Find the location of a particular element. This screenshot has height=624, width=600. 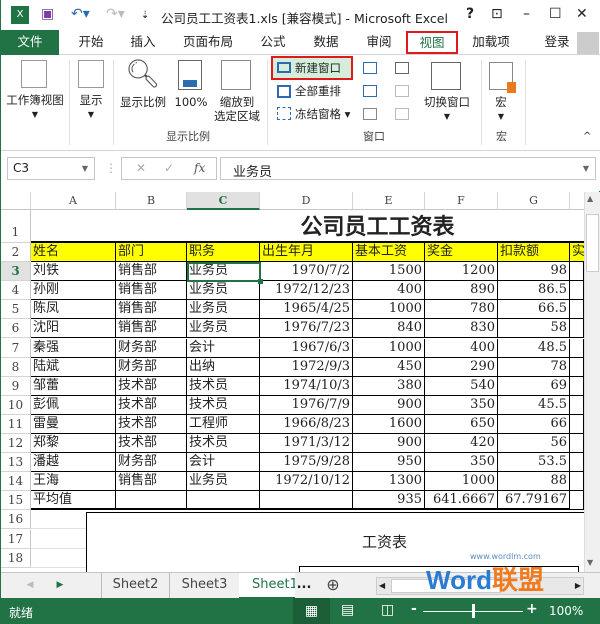

row-header-8: 8 is located at coordinates (16, 367).